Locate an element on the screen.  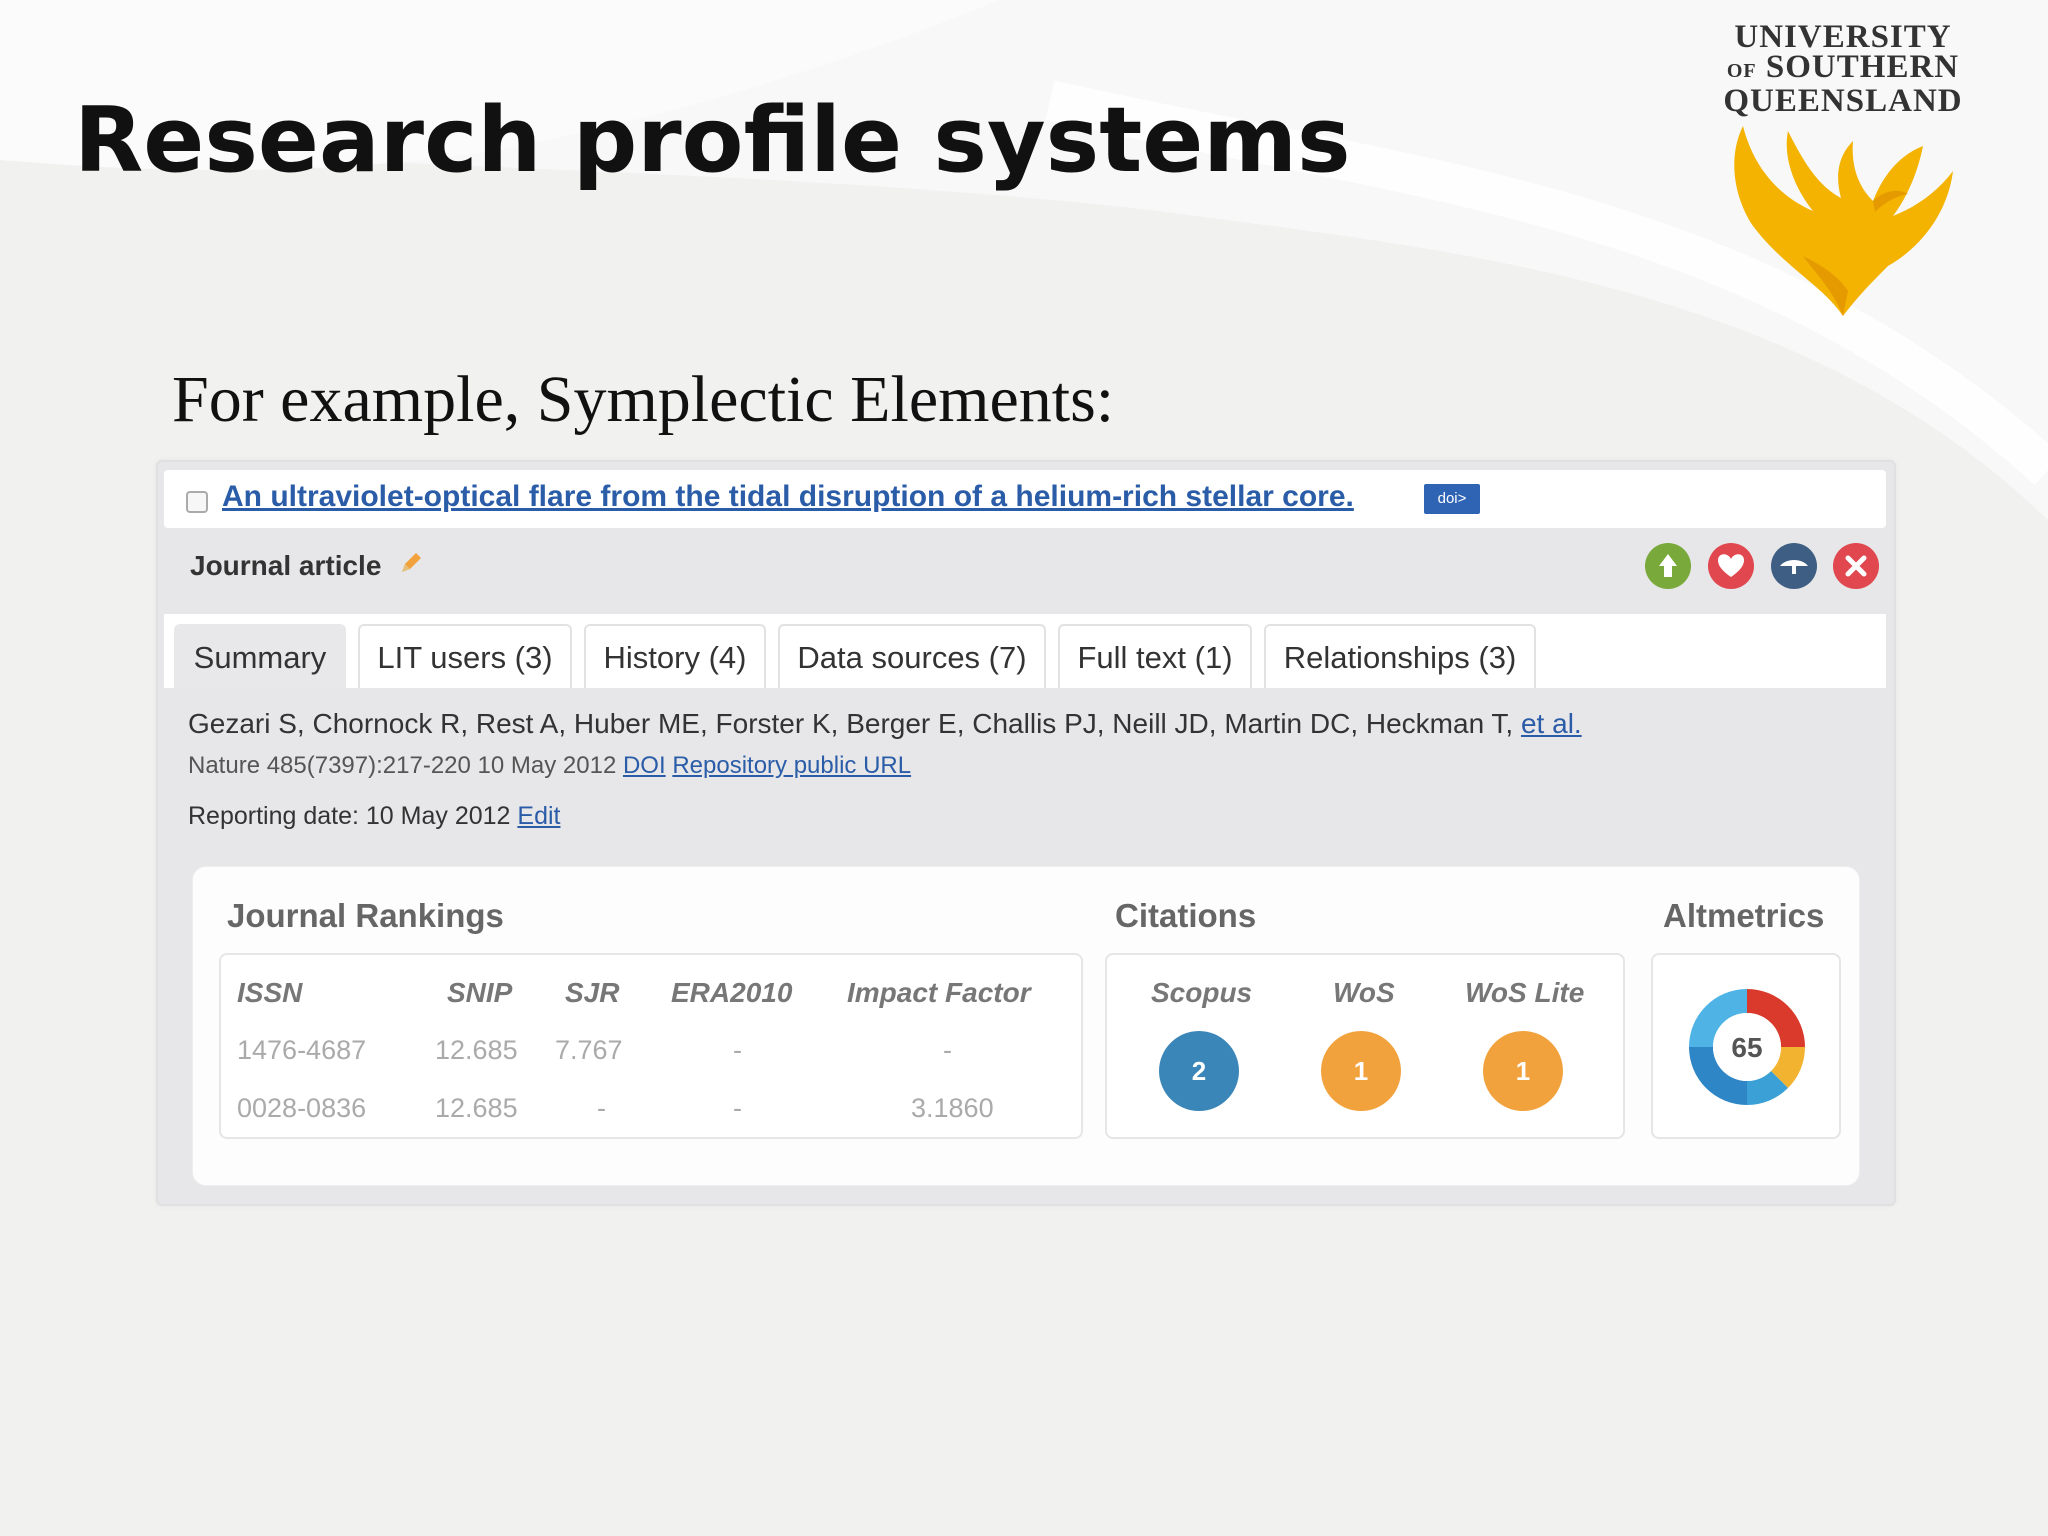
scopus-count-badge: 2 is located at coordinates (1199, 1071).